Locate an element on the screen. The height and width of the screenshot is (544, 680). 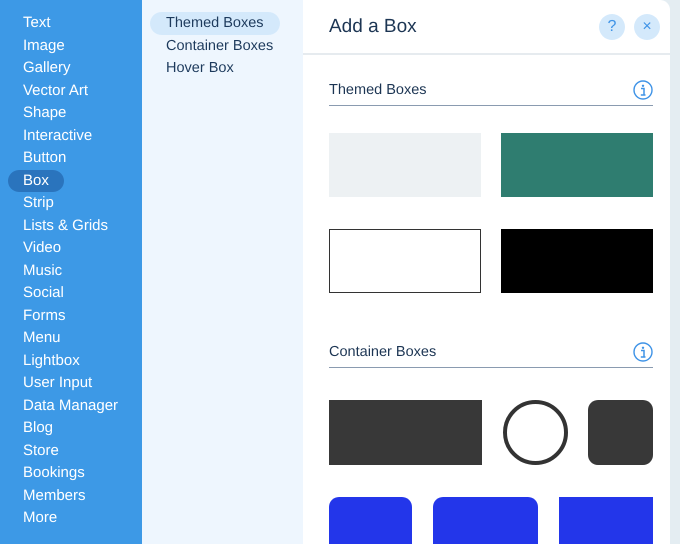
subcategory-item: Hover Box is located at coordinates (200, 68).